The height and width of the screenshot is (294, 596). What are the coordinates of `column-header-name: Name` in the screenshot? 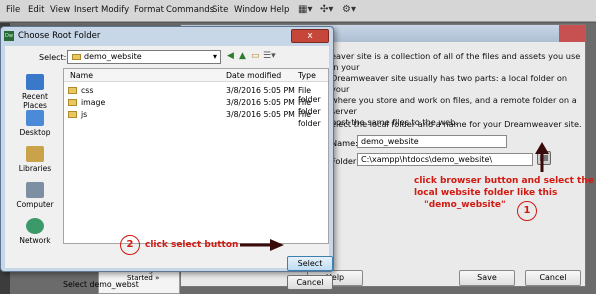 It's located at (81, 75).